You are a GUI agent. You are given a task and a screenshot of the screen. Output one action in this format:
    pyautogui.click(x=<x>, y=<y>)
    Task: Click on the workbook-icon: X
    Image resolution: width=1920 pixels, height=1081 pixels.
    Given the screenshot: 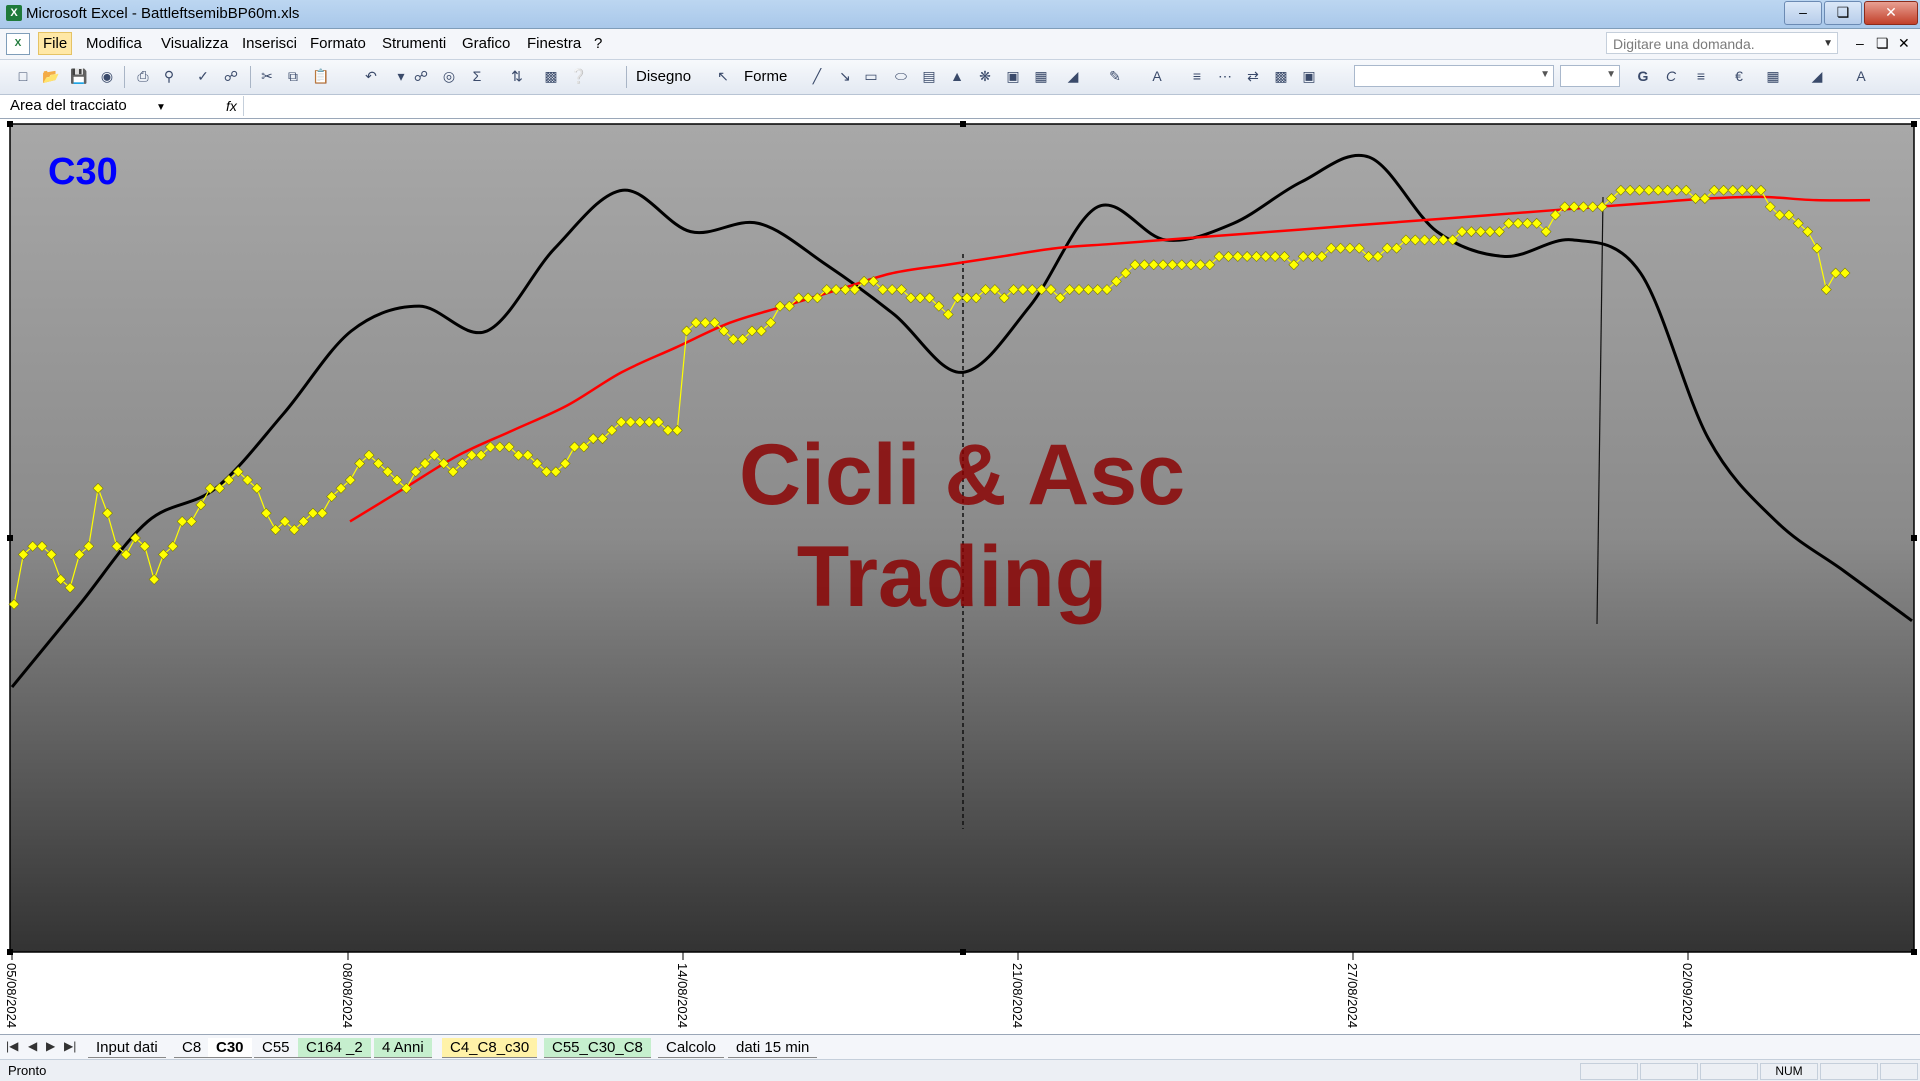 What is the action you would take?
    pyautogui.click(x=18, y=44)
    